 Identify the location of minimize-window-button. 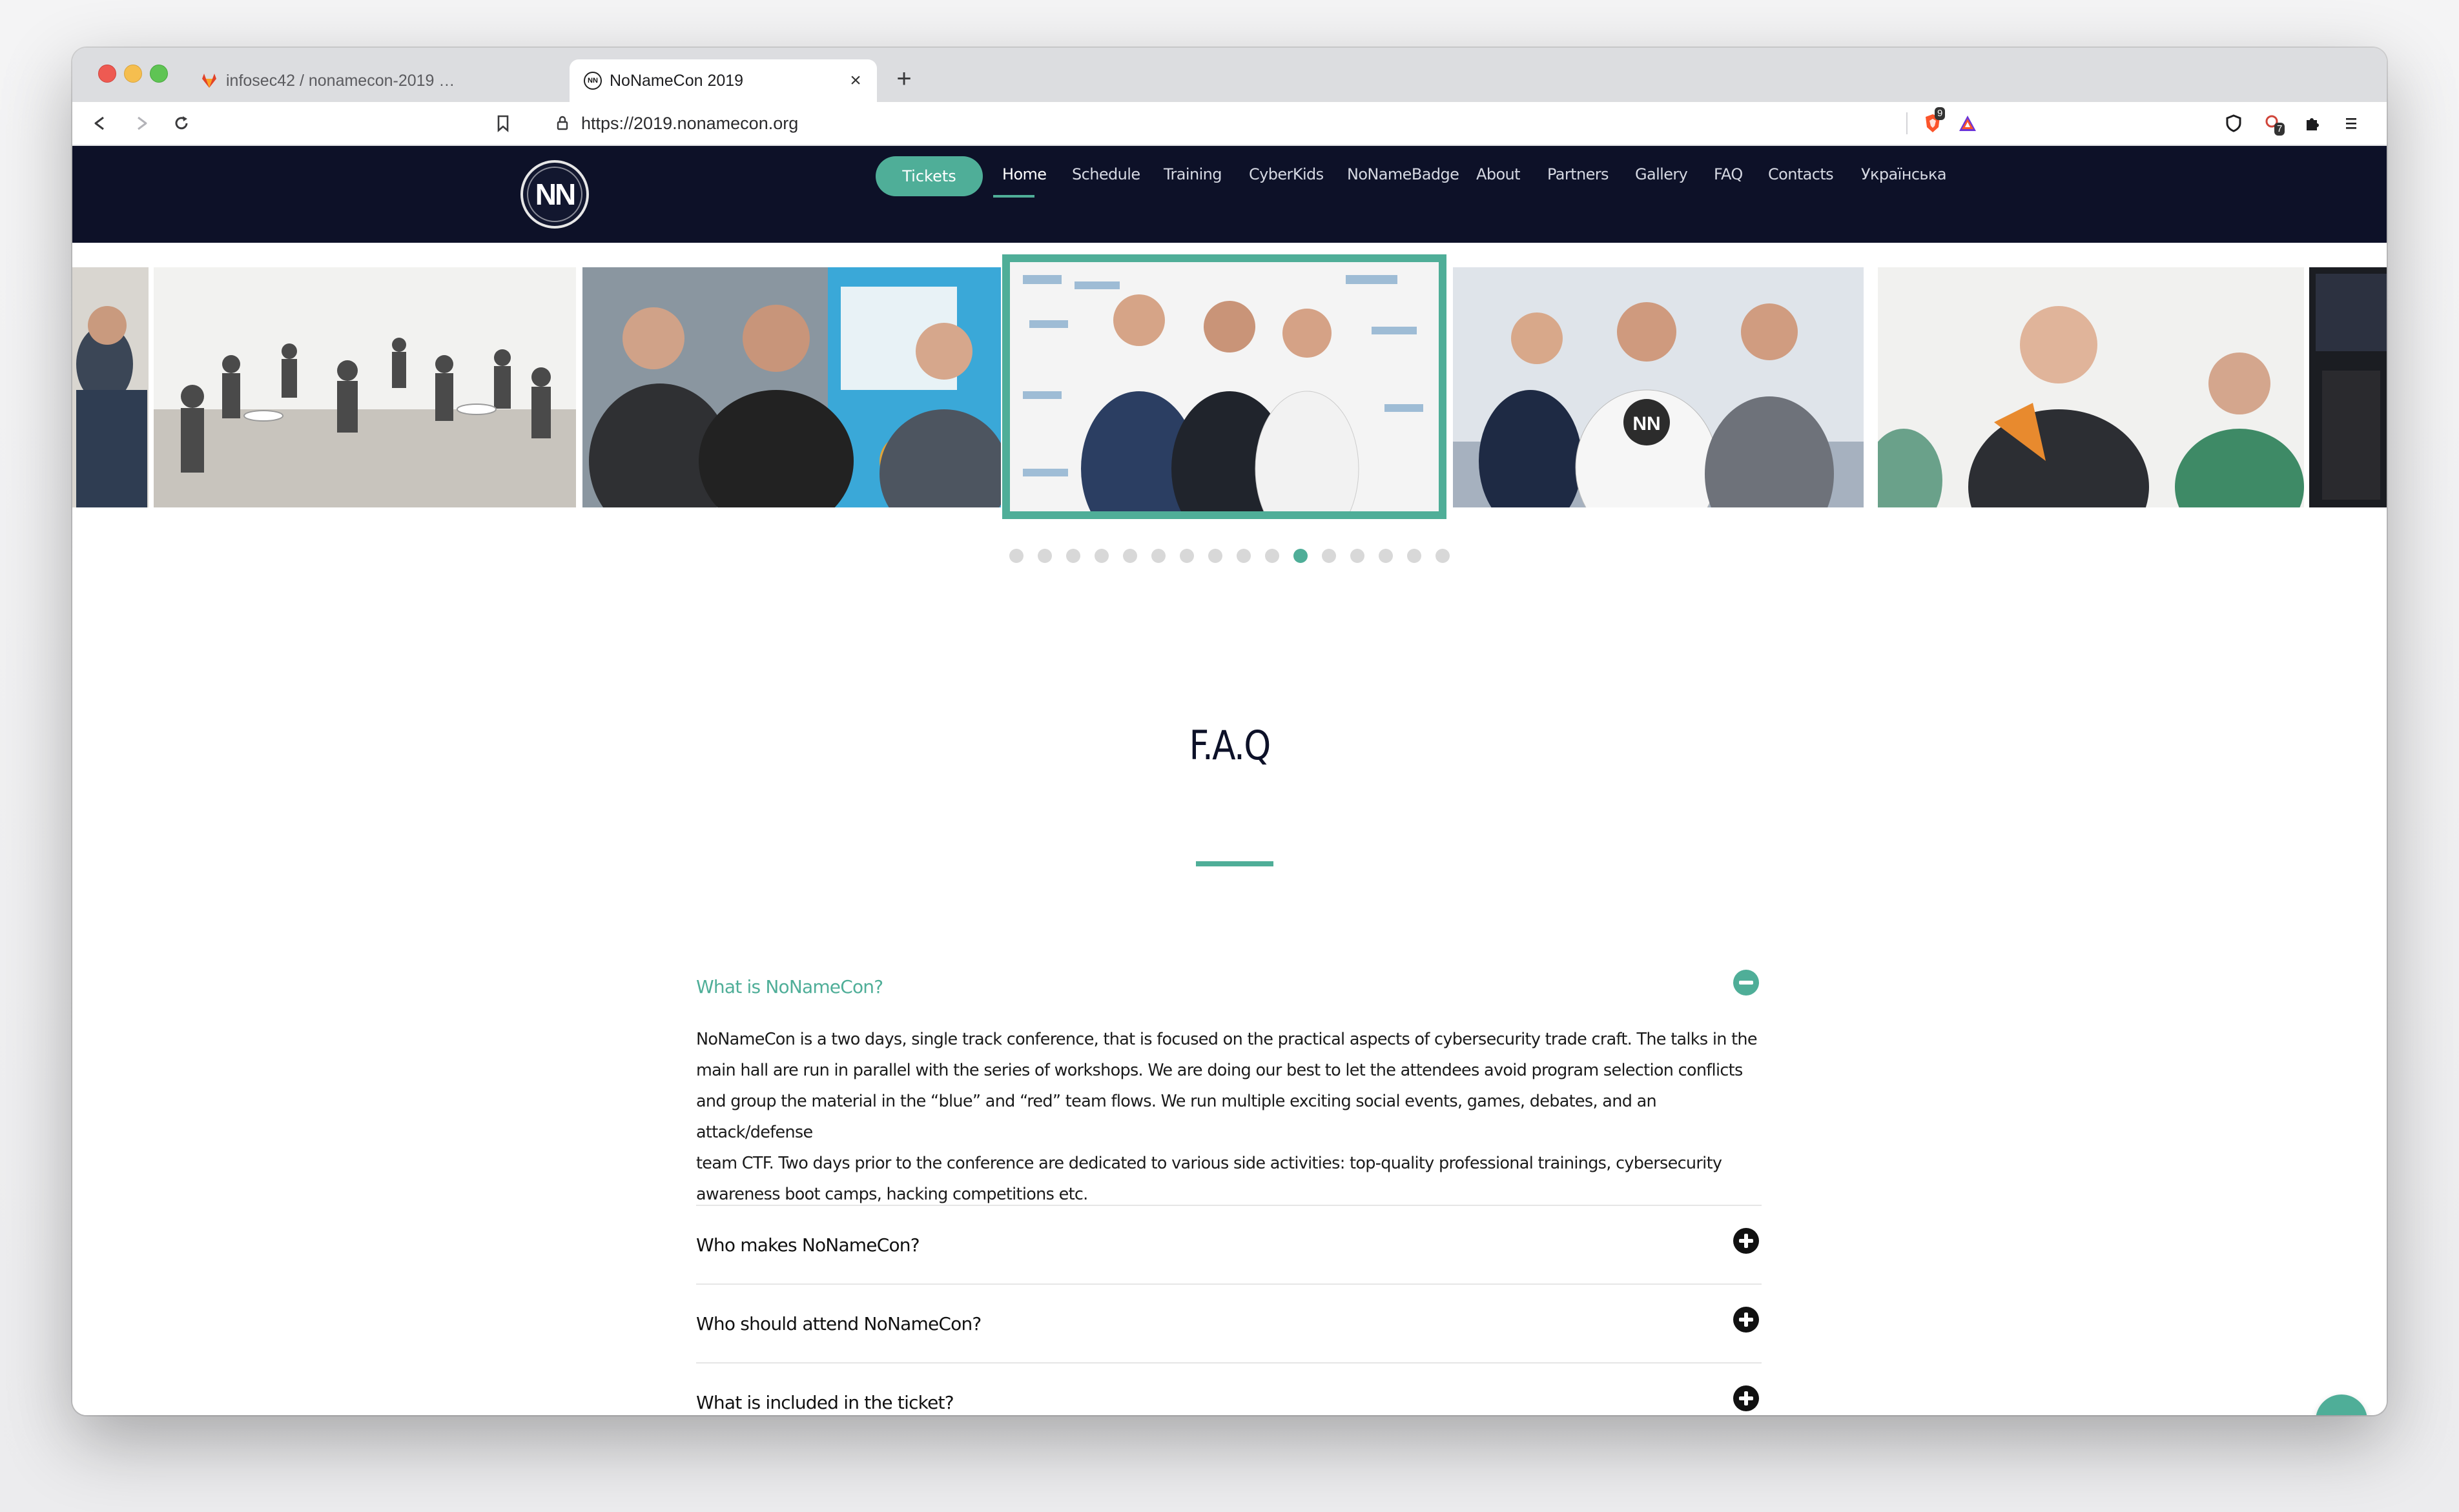
(133, 74).